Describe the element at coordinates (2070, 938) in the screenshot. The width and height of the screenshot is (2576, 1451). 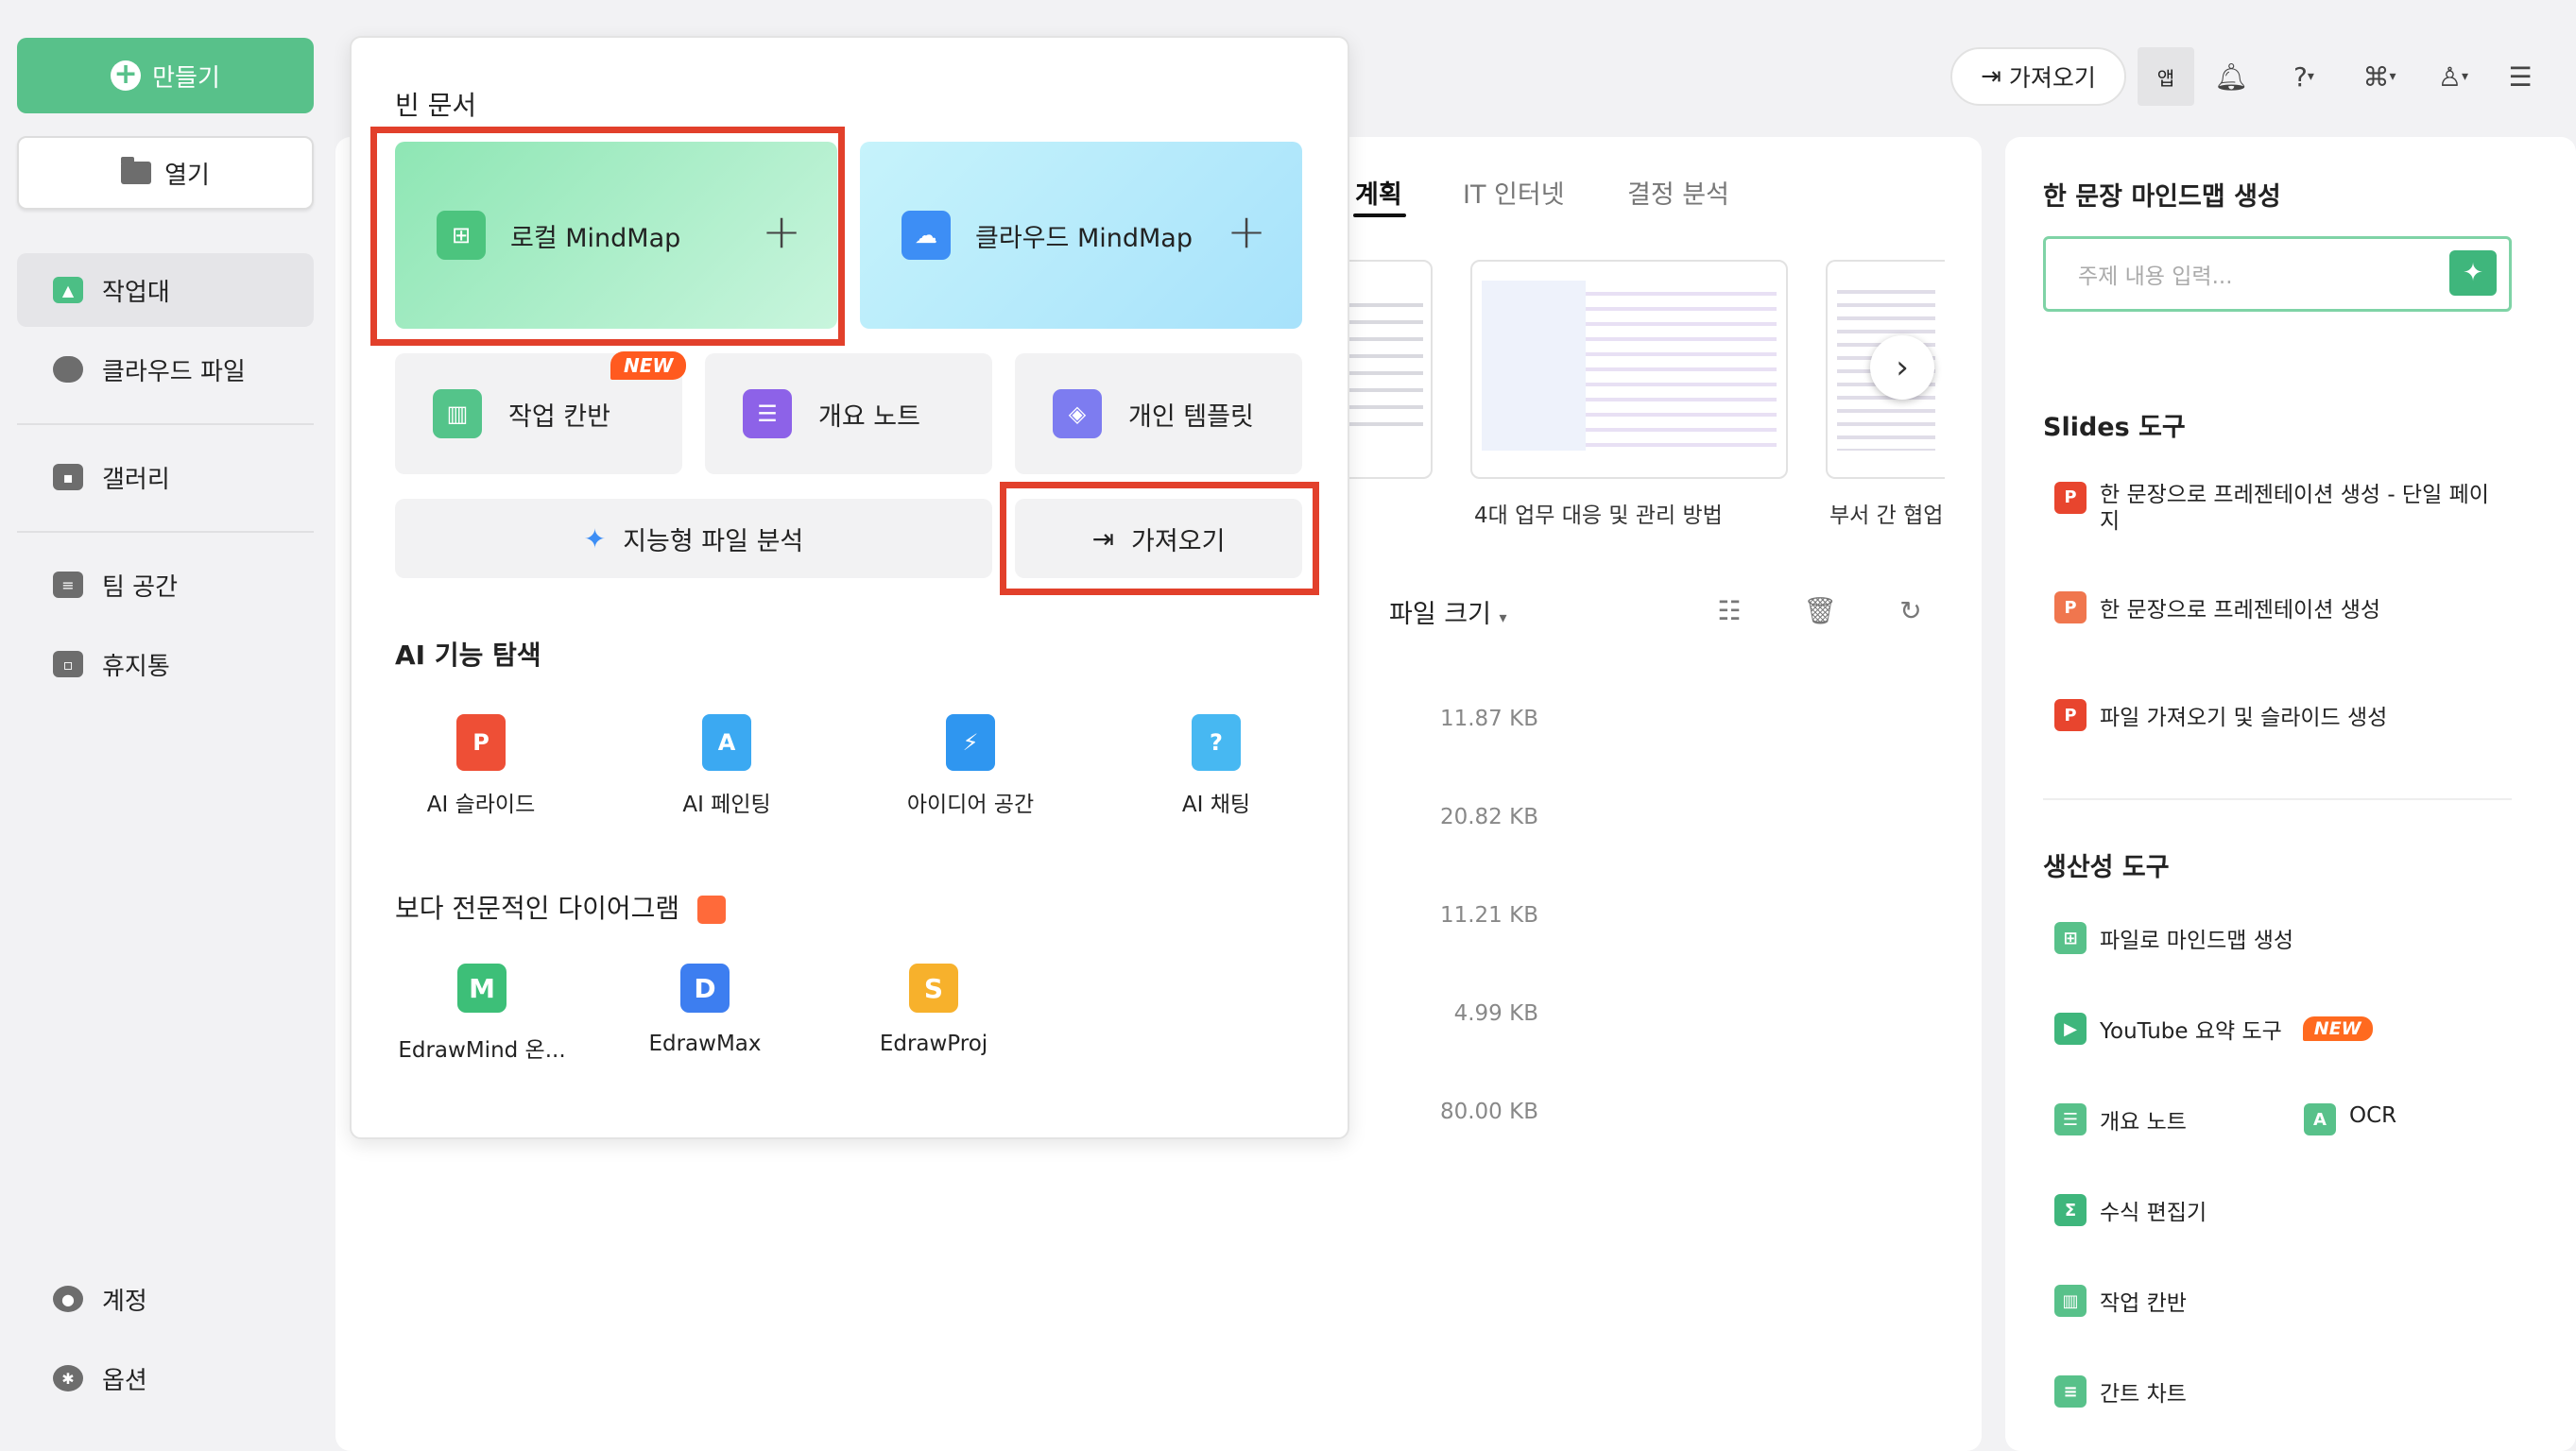
I see `file-mindmap-icon: ⊞` at that location.